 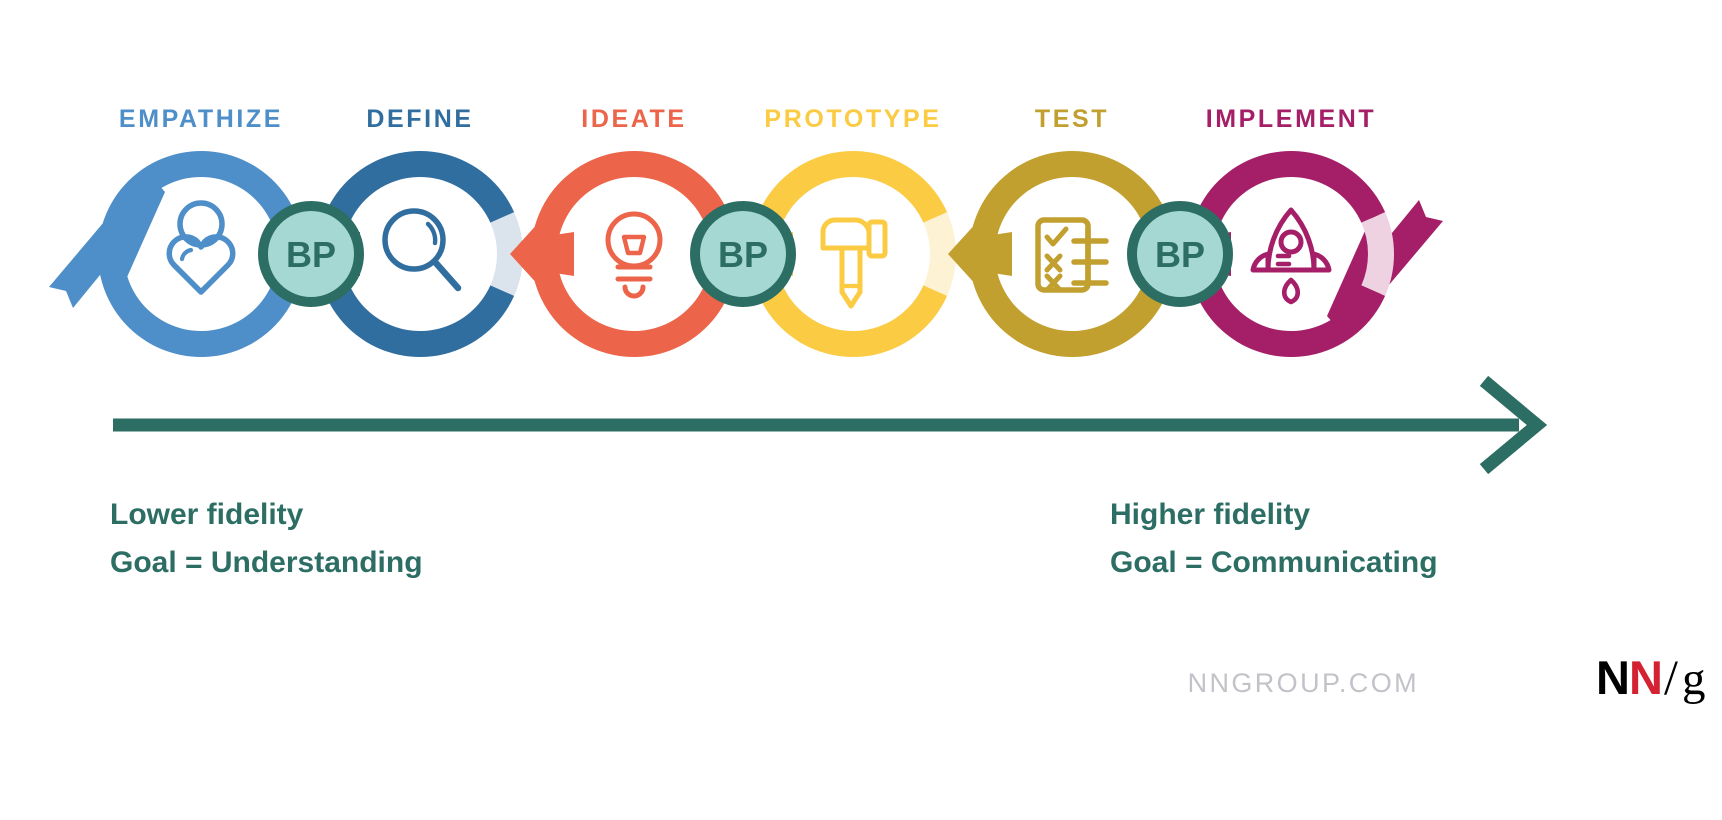 What do you see at coordinates (852, 119) in the screenshot?
I see `stage-label-prototype: PROTOTYPE` at bounding box center [852, 119].